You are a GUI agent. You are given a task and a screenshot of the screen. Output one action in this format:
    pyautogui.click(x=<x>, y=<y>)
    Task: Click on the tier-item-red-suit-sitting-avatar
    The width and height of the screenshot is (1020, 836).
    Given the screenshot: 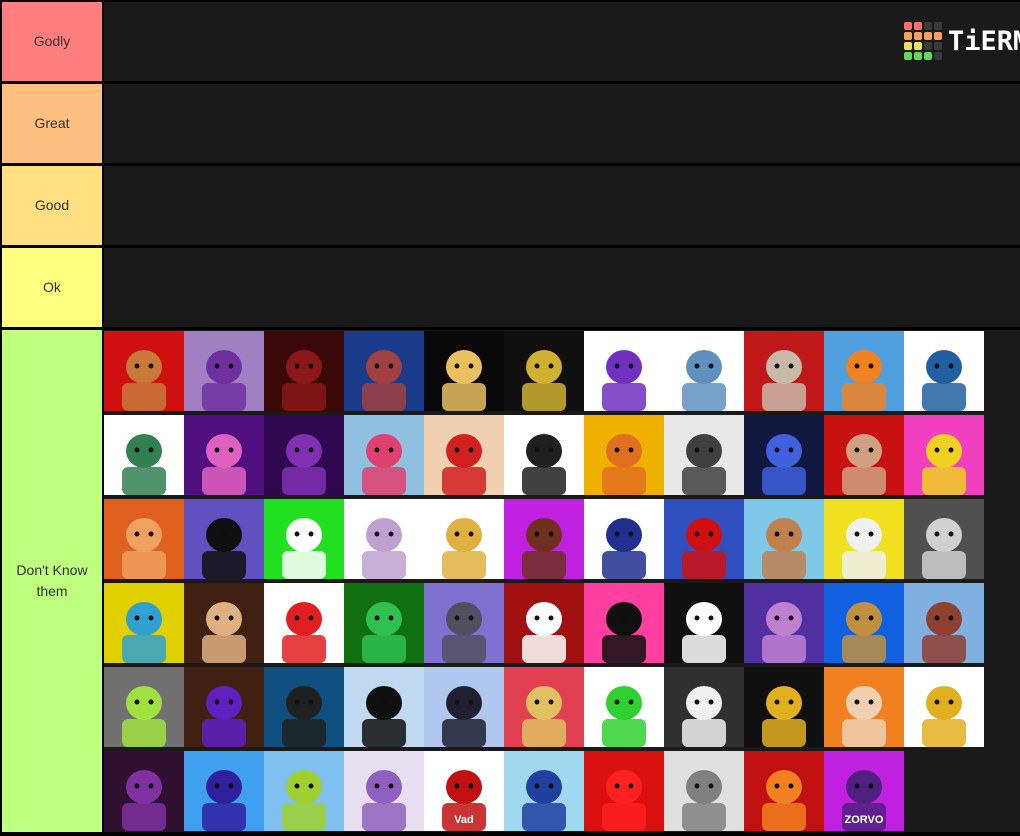 What is the action you would take?
    pyautogui.click(x=944, y=623)
    